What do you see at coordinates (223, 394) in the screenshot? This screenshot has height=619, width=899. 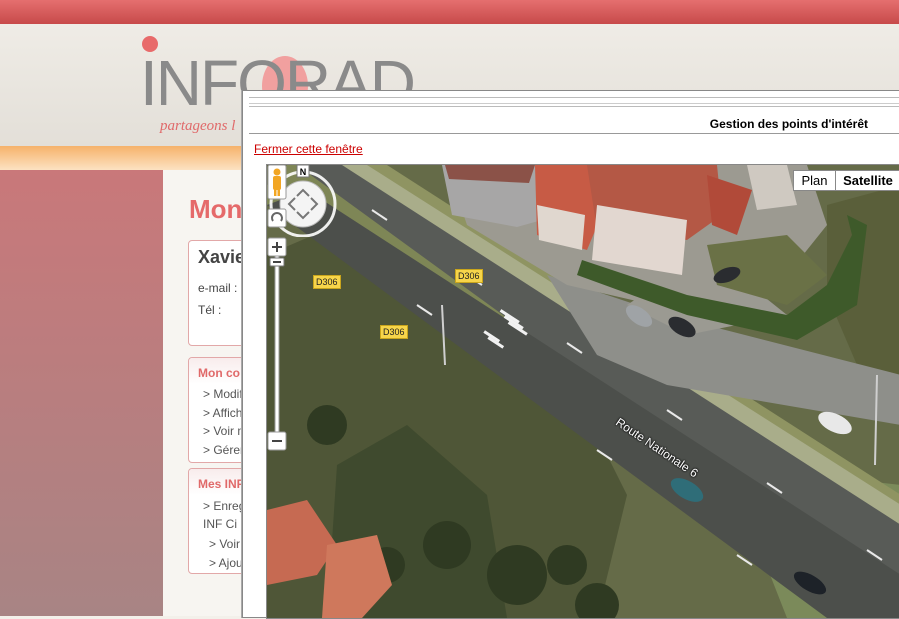 I see `account-link-modify: > Modif` at bounding box center [223, 394].